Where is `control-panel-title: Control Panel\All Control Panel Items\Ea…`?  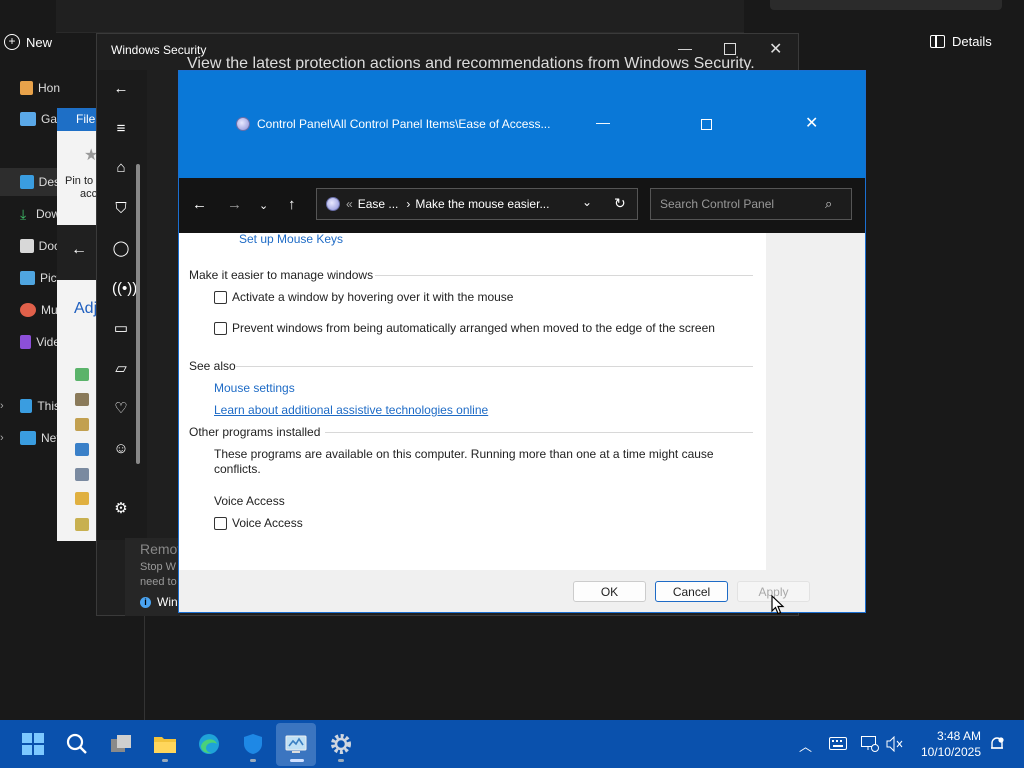
control-panel-title: Control Panel\All Control Panel Items\Ea… is located at coordinates (393, 124).